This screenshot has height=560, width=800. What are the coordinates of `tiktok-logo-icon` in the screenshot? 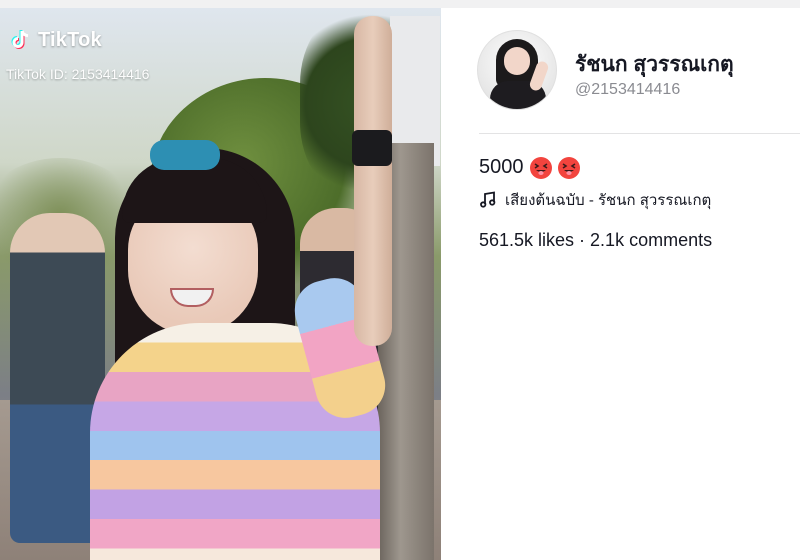 It's located at (20, 39).